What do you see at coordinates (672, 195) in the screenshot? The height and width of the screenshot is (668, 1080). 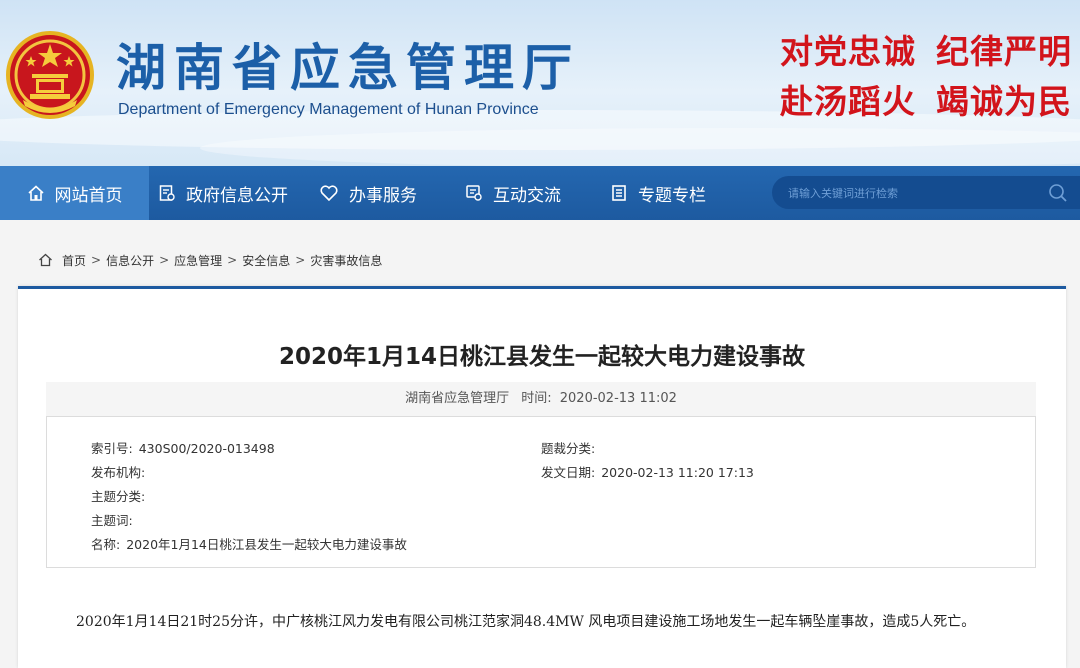 I see `nav-item-label: 专题专栏` at bounding box center [672, 195].